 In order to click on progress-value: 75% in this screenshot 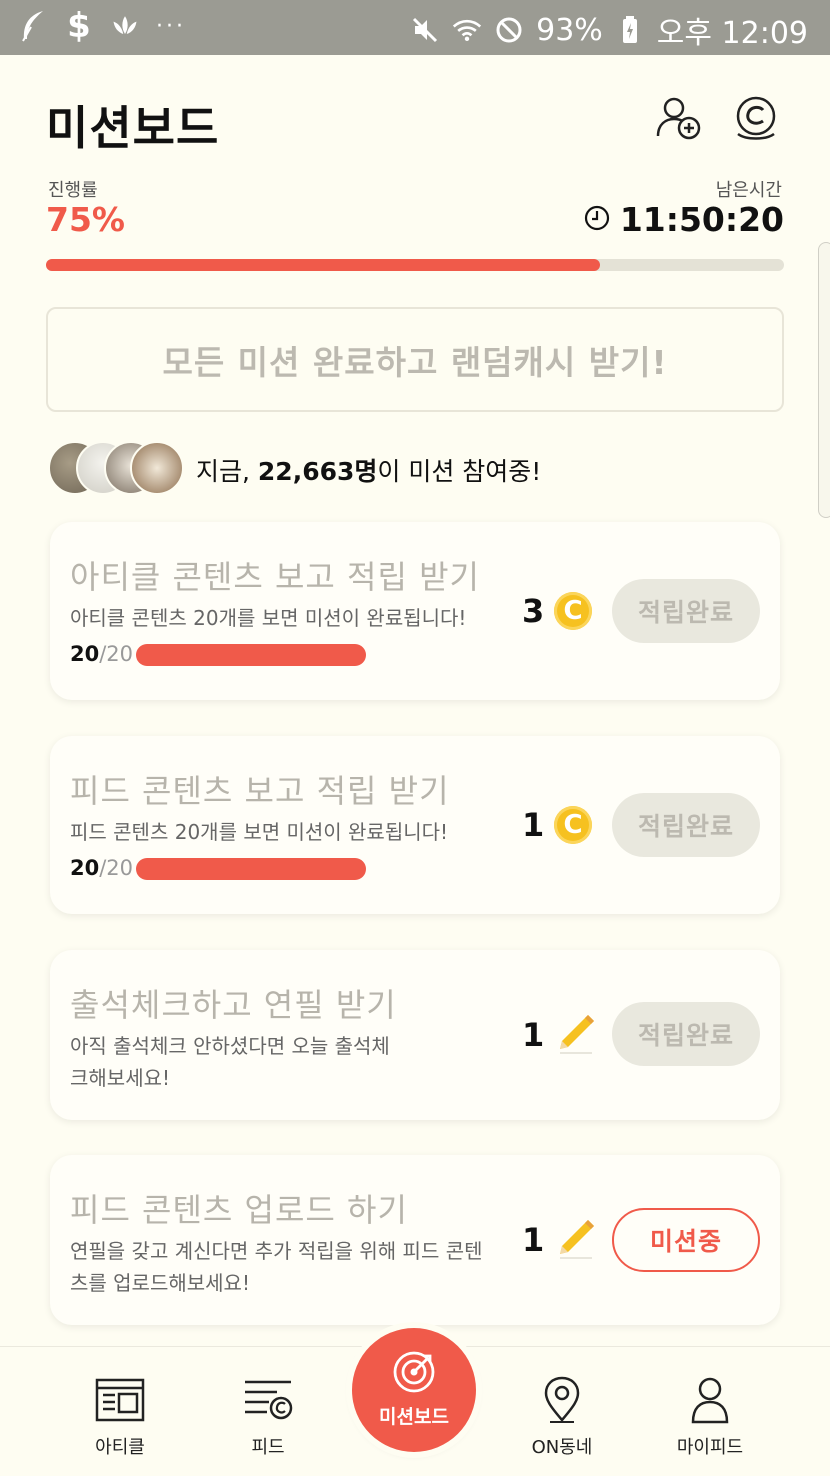, I will do `click(85, 219)`.